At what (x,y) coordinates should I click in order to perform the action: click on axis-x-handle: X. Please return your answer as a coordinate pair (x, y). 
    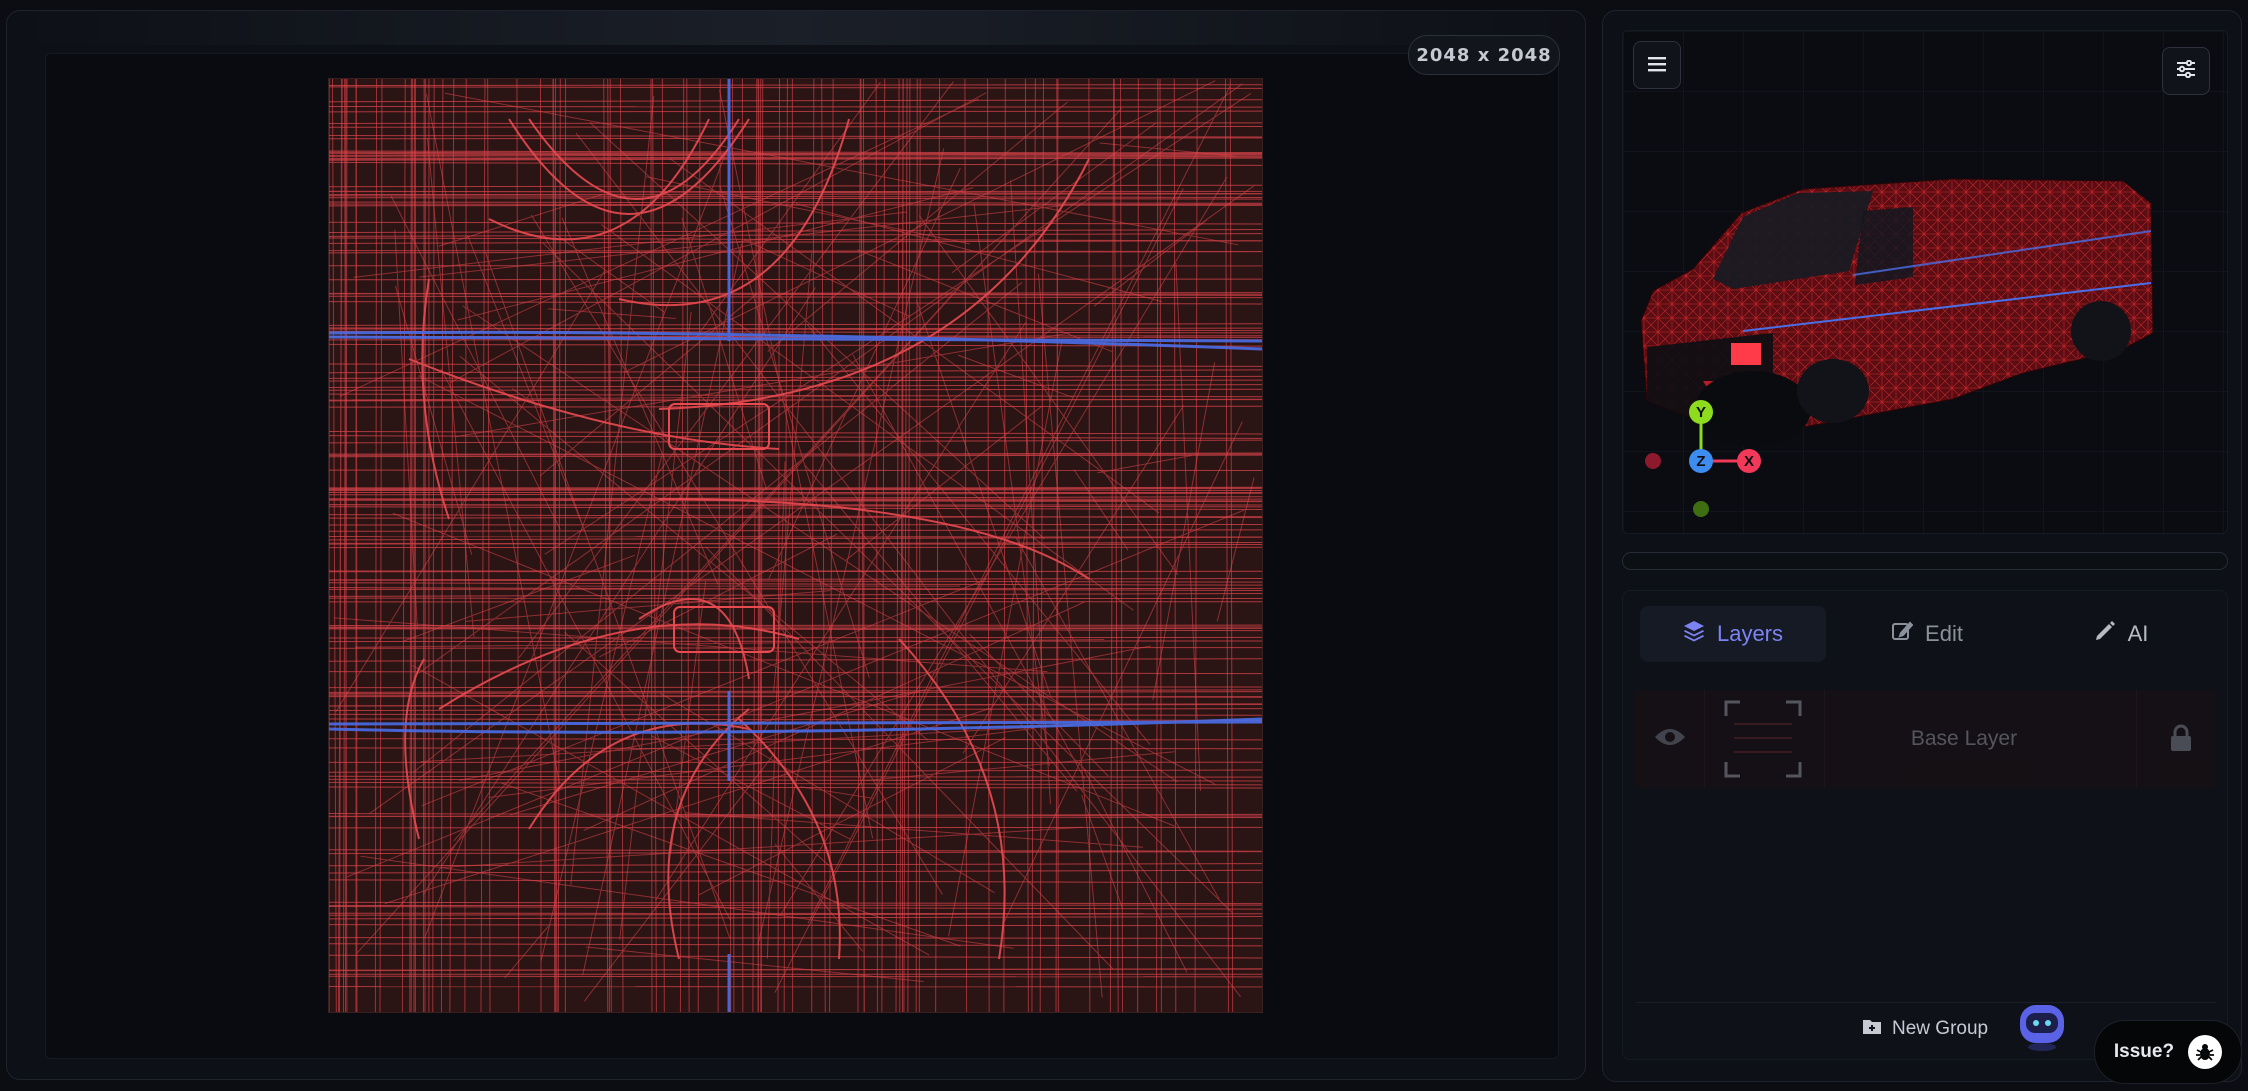
    Looking at the image, I should click on (1749, 461).